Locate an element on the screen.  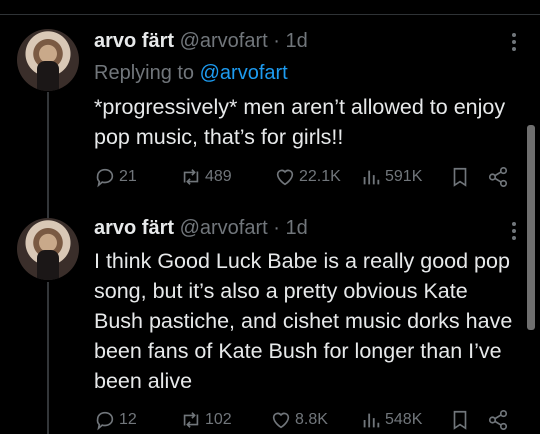
views-button: 548K is located at coordinates (391, 420).